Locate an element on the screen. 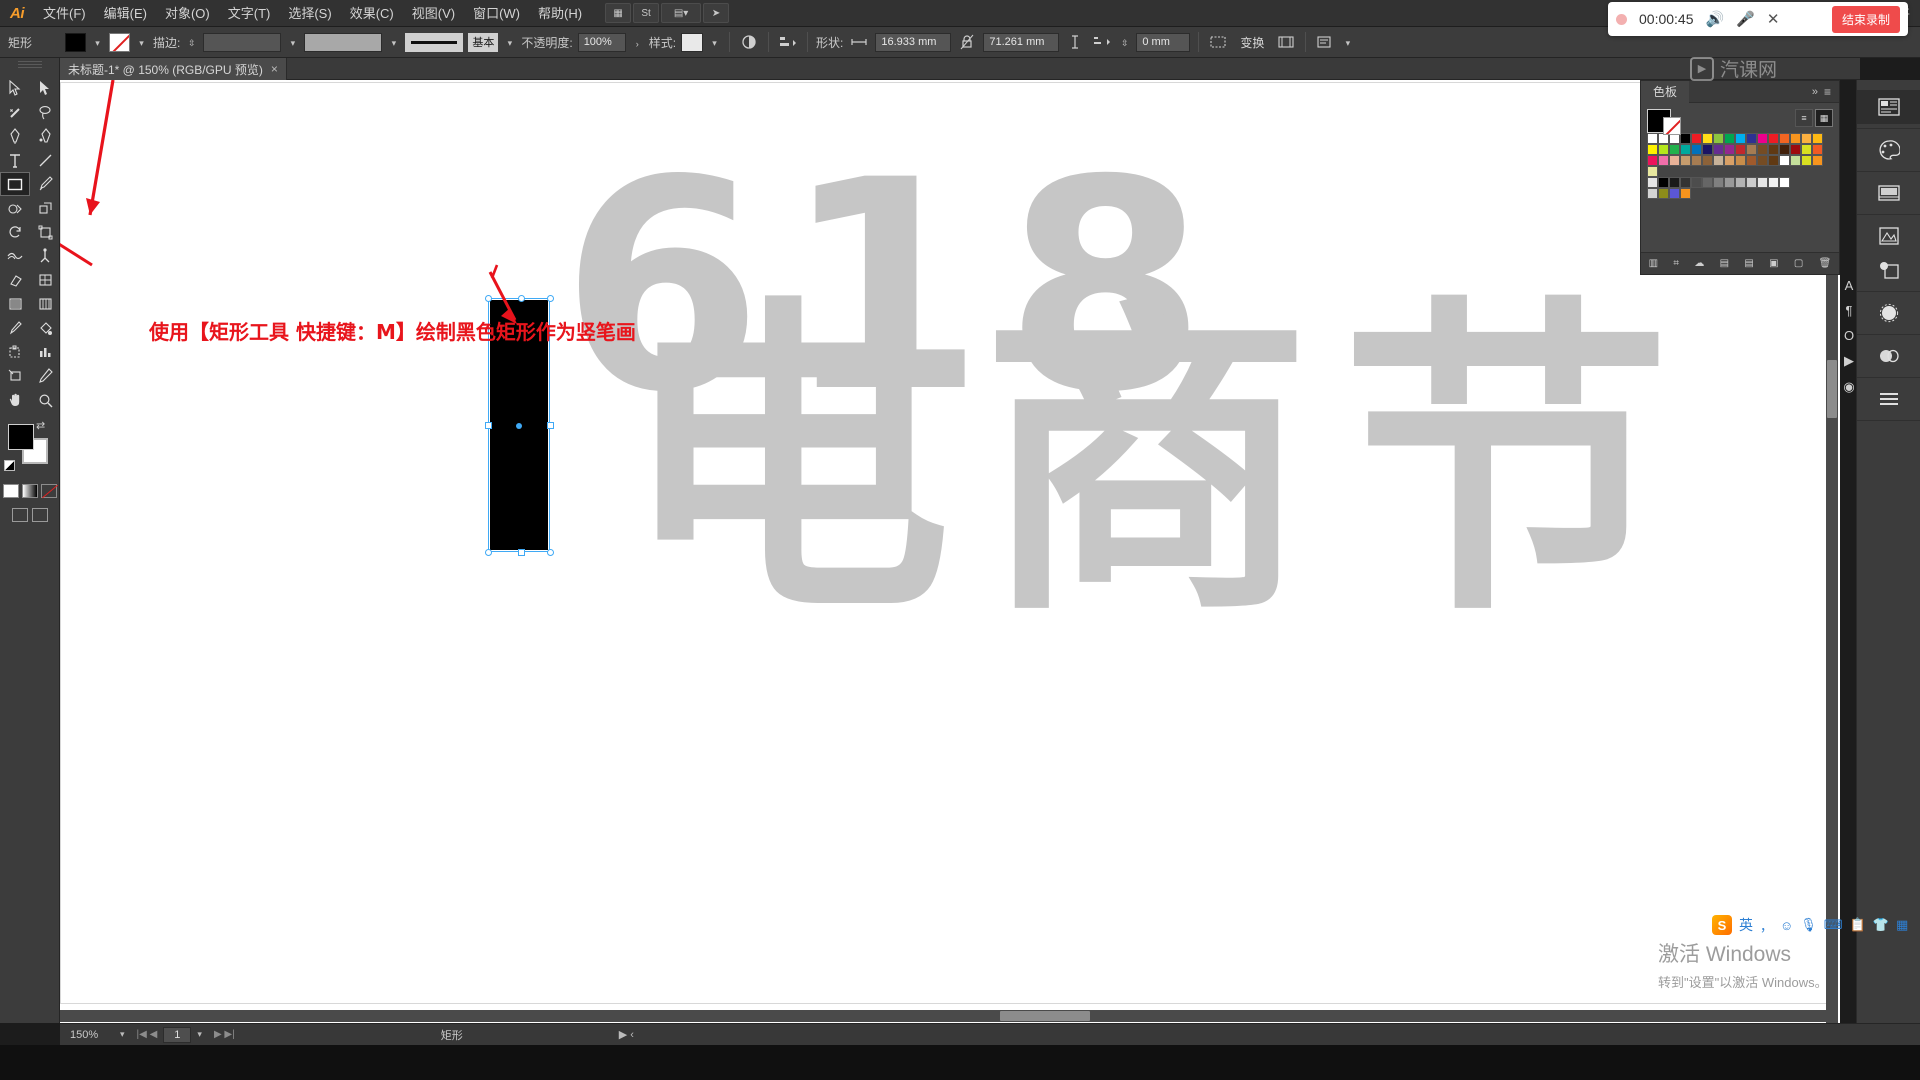 The width and height of the screenshot is (1920, 1080). shape-builder-tool is located at coordinates (45, 208).